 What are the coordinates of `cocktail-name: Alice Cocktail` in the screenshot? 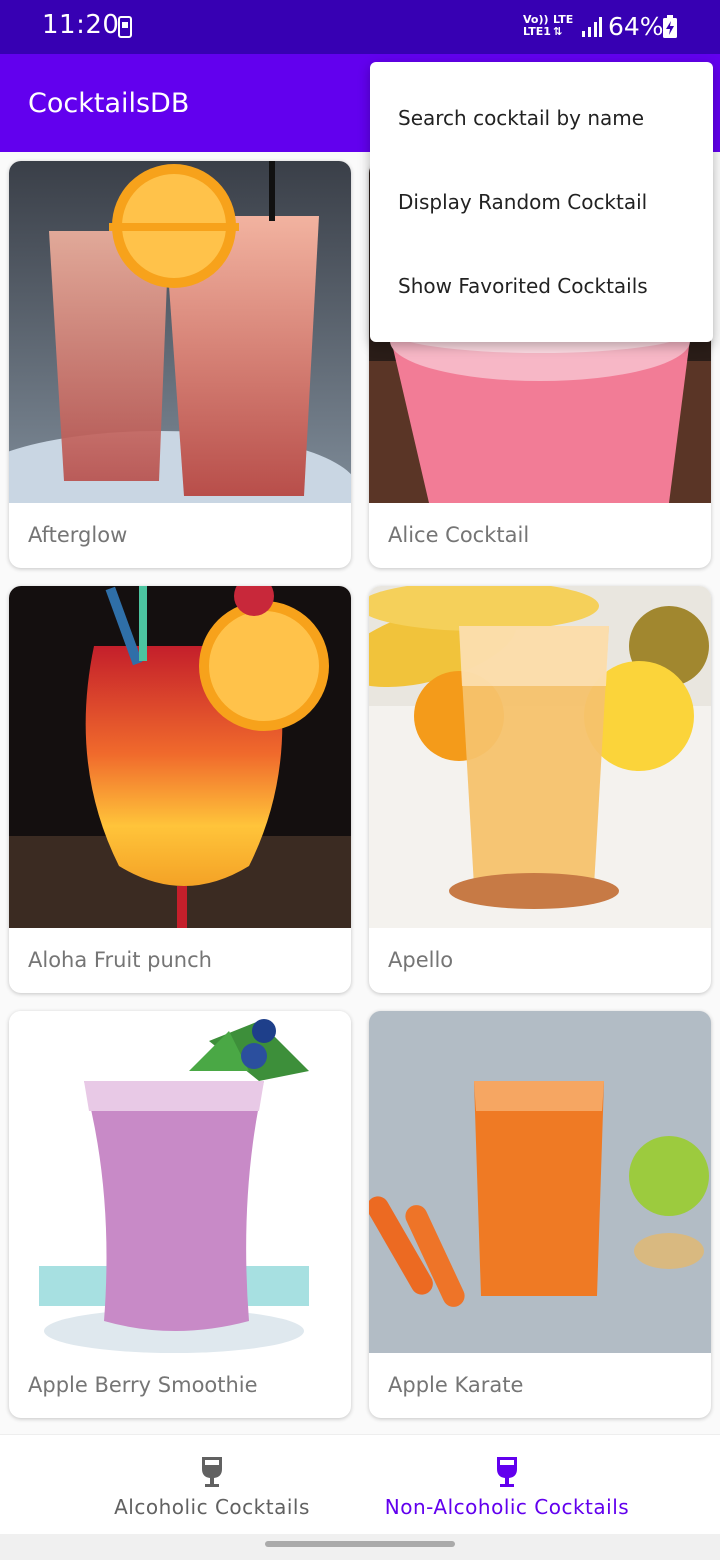 It's located at (459, 535).